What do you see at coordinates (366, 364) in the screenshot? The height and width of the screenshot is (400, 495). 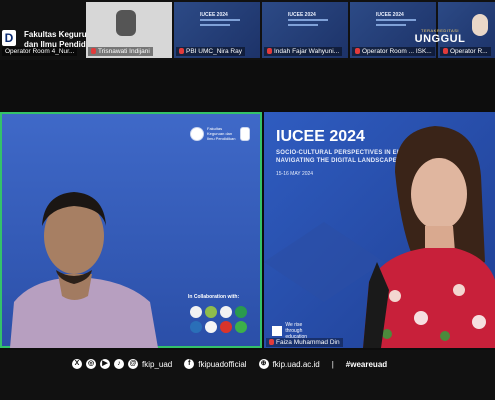 I see `hashtag: #weareuad` at bounding box center [366, 364].